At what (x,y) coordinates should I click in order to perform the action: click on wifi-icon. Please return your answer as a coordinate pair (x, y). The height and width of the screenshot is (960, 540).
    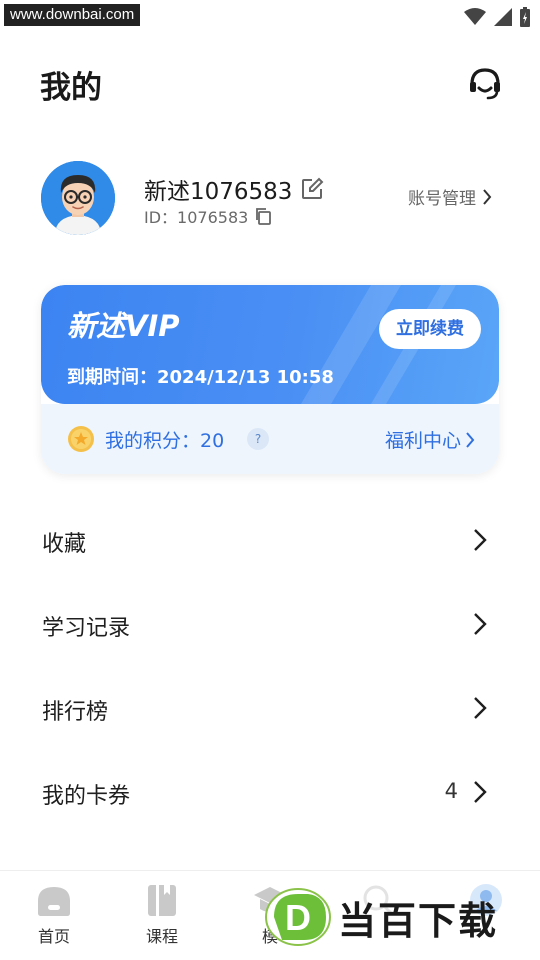
    Looking at the image, I should click on (475, 16).